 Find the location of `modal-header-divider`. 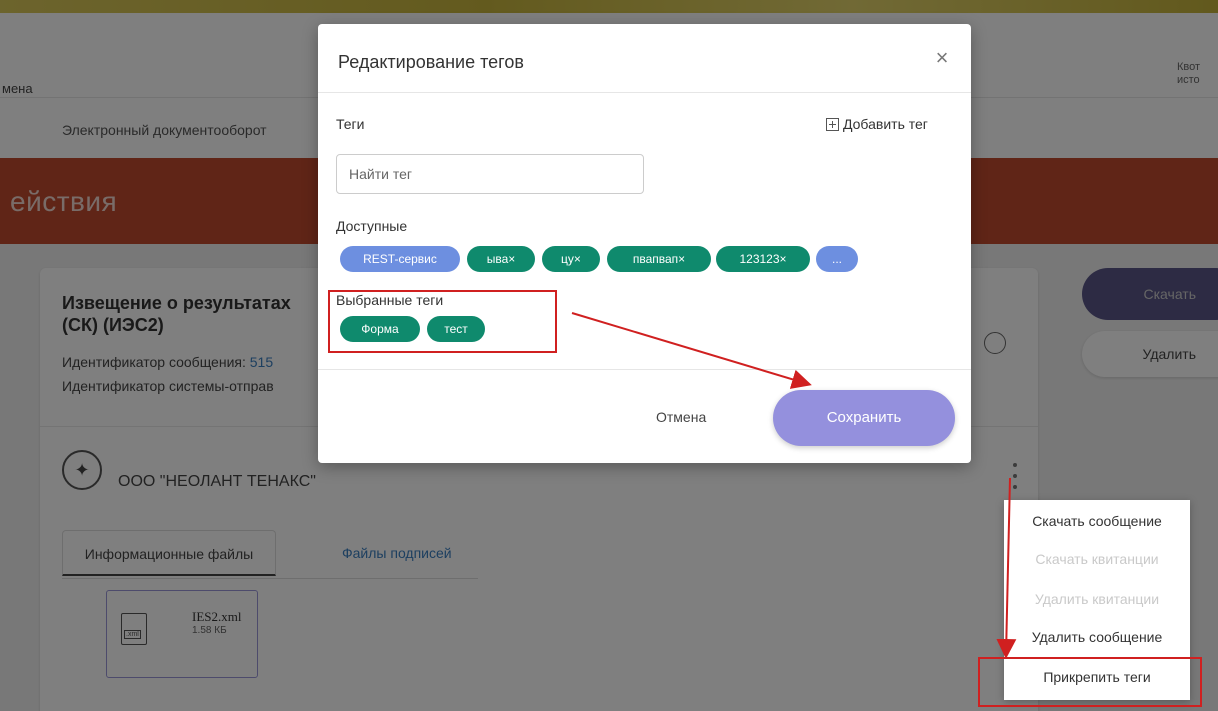

modal-header-divider is located at coordinates (644, 92).